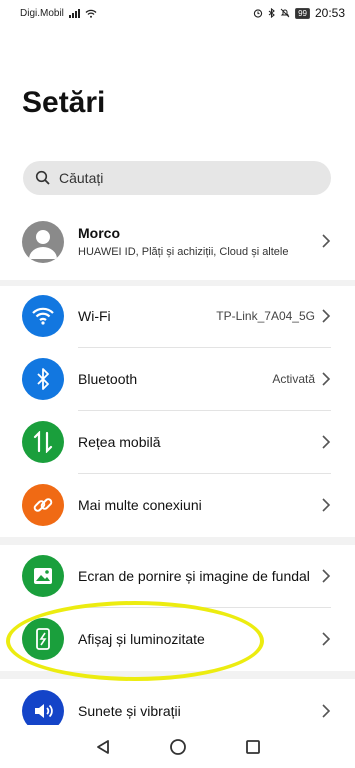 This screenshot has width=355, height=768. What do you see at coordinates (91, 13) in the screenshot?
I see `wifi-status-icon` at bounding box center [91, 13].